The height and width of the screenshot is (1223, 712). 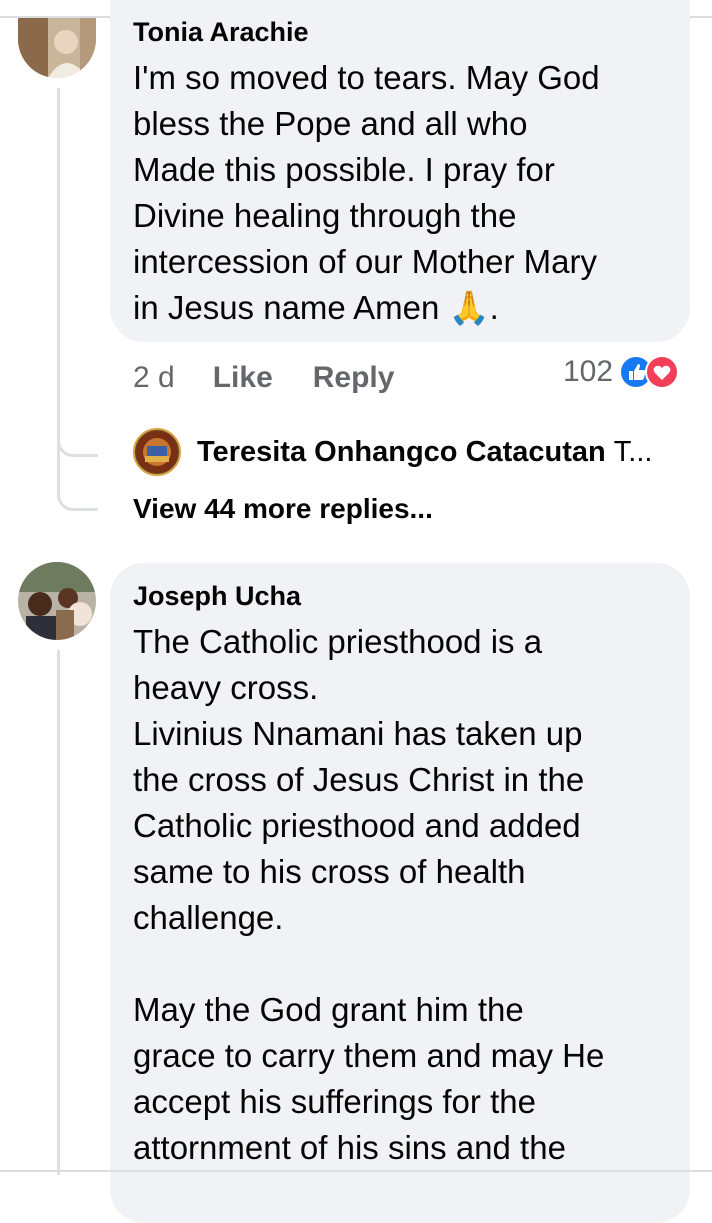 What do you see at coordinates (58, 912) in the screenshot?
I see `thread-line` at bounding box center [58, 912].